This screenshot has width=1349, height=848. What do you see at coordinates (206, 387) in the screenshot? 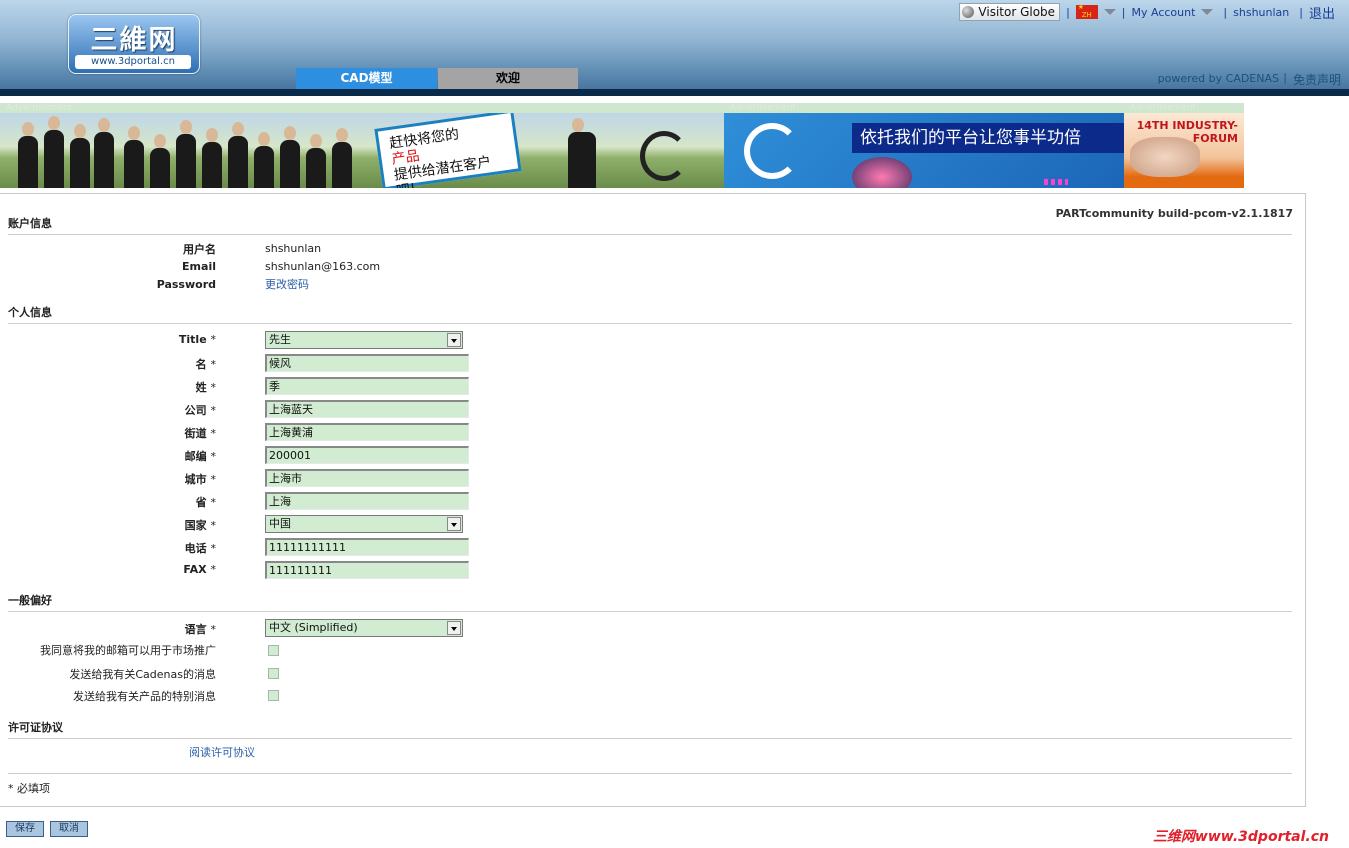
I see `last-name-label: 姓 *` at bounding box center [206, 387].